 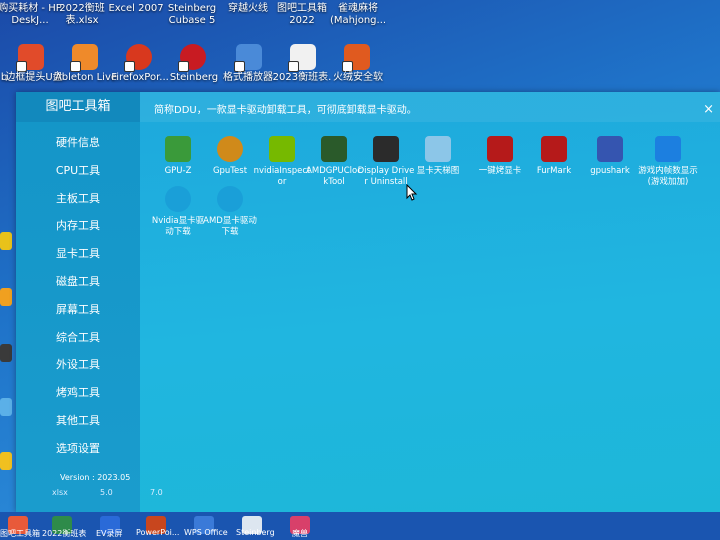 What do you see at coordinates (282, 149) in the screenshot?
I see `nvidia-inspector-icon` at bounding box center [282, 149].